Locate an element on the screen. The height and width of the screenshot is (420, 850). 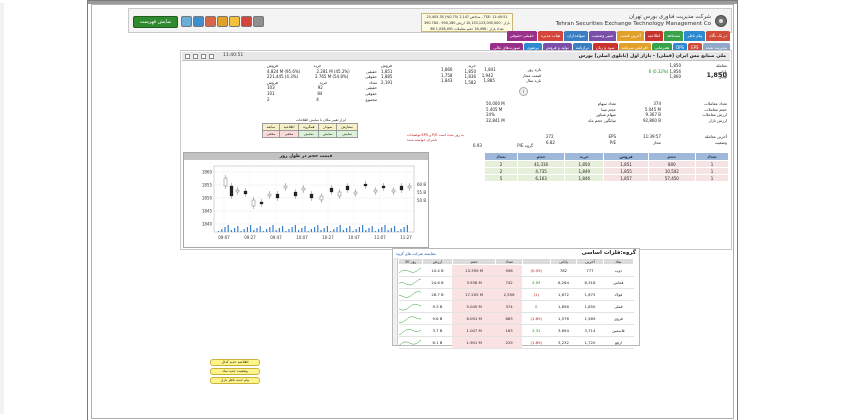
tab-row1-0: در یک نگاه is located at coordinates (718, 36).